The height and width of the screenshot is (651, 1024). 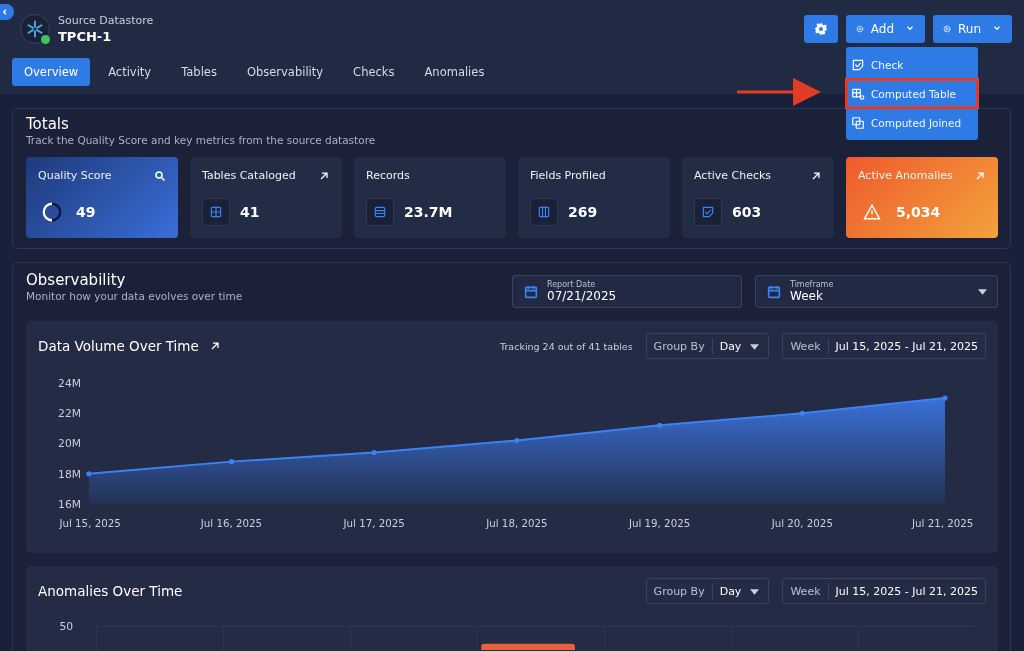 What do you see at coordinates (249, 175) in the screenshot?
I see `metric-label: Tables Cataloged` at bounding box center [249, 175].